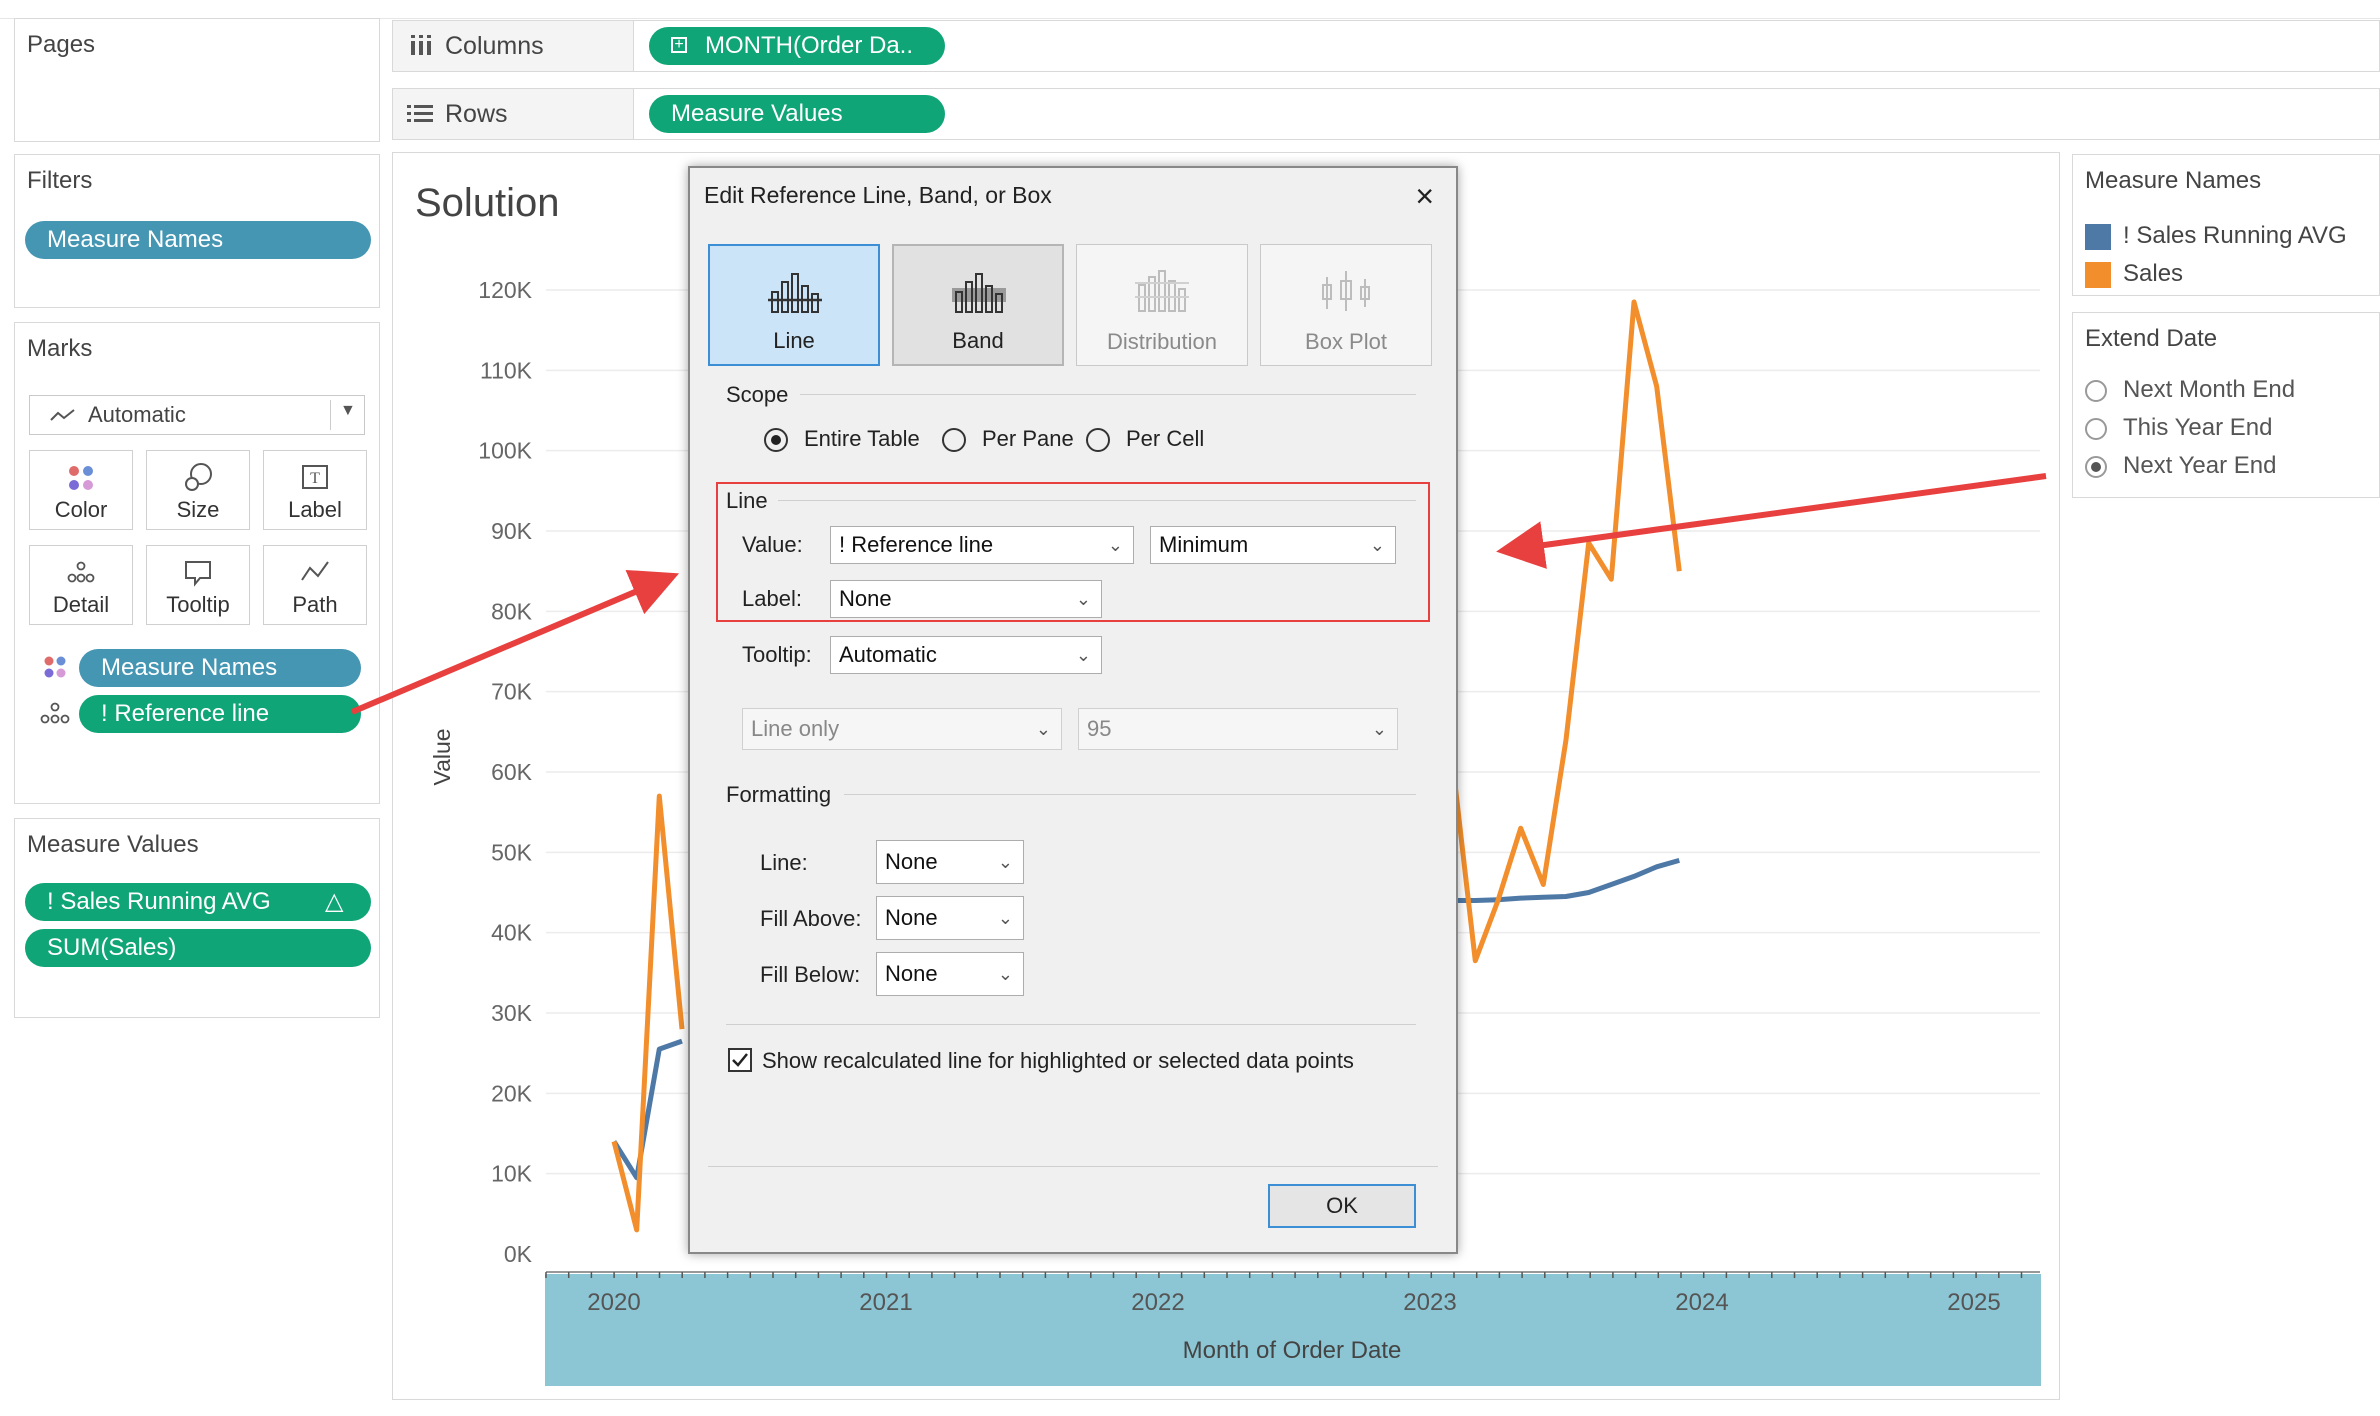 Image resolution: width=2380 pixels, height=1416 pixels. What do you see at coordinates (1771, 521) in the screenshot?
I see `arrow-from-extend-date` at bounding box center [1771, 521].